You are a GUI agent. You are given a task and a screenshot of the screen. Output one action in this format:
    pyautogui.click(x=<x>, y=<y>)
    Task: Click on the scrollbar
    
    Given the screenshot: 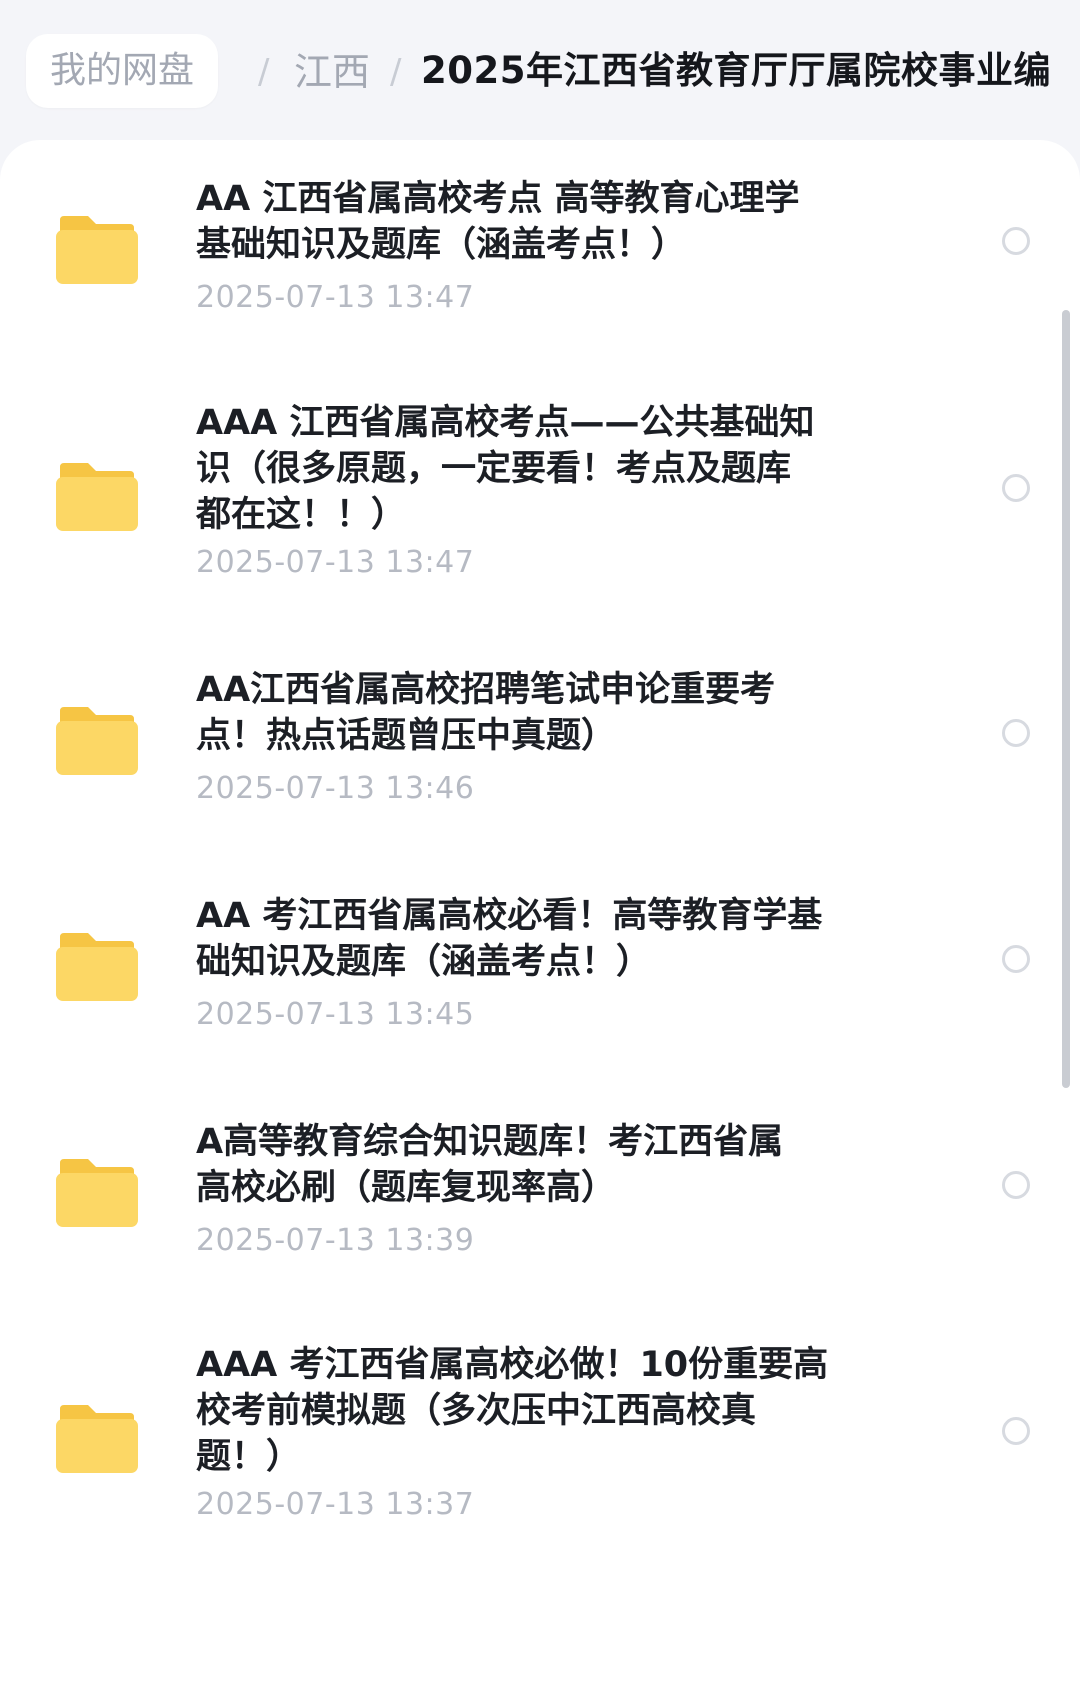 What is the action you would take?
    pyautogui.click(x=1066, y=699)
    